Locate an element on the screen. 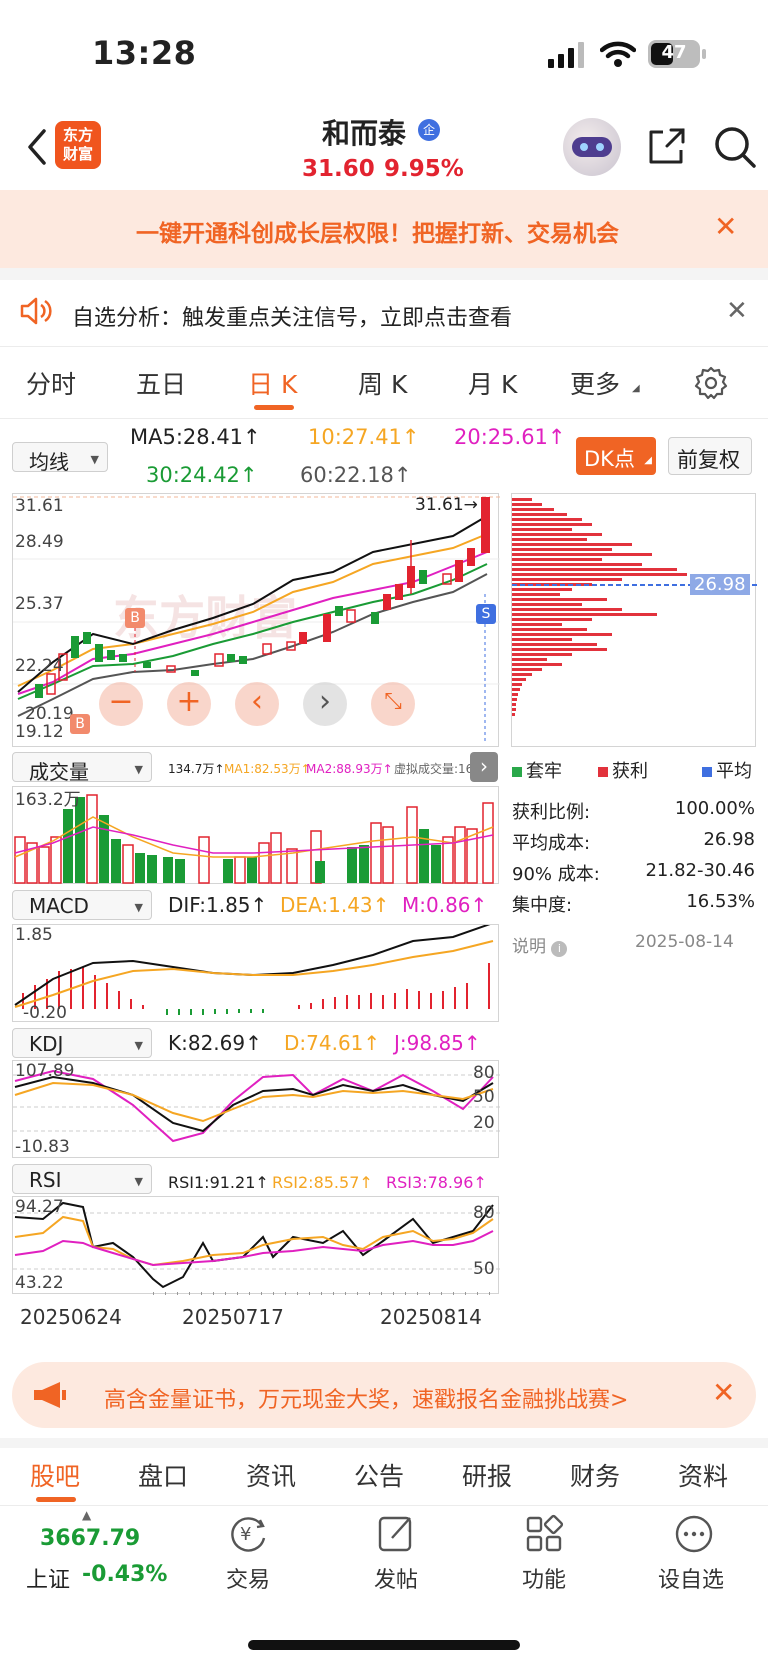  macd-dea: DEA:1.43↑ is located at coordinates (335, 905).